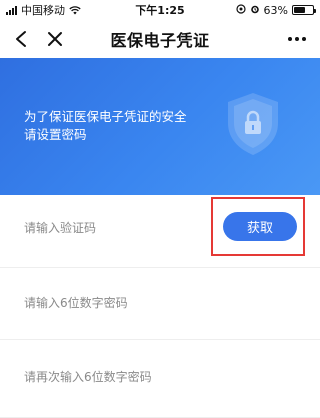 This screenshot has height=418, width=320. I want to click on close-icon, so click(55, 39).